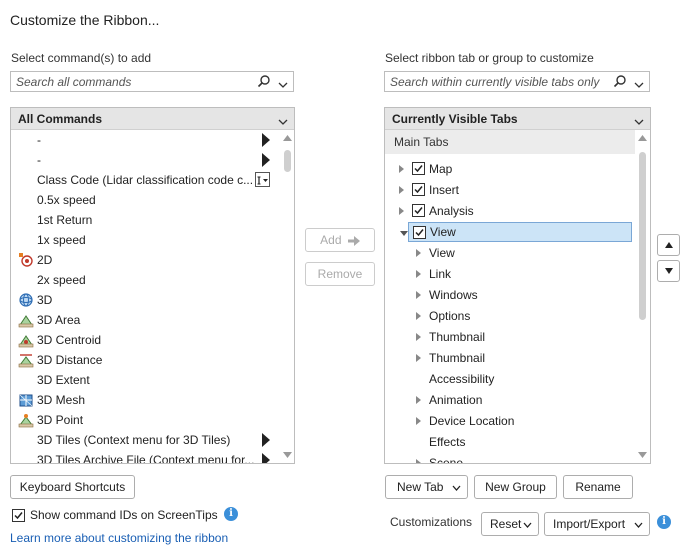 The image size is (691, 554). What do you see at coordinates (145, 220) in the screenshot?
I see `list-item: 1st Return` at bounding box center [145, 220].